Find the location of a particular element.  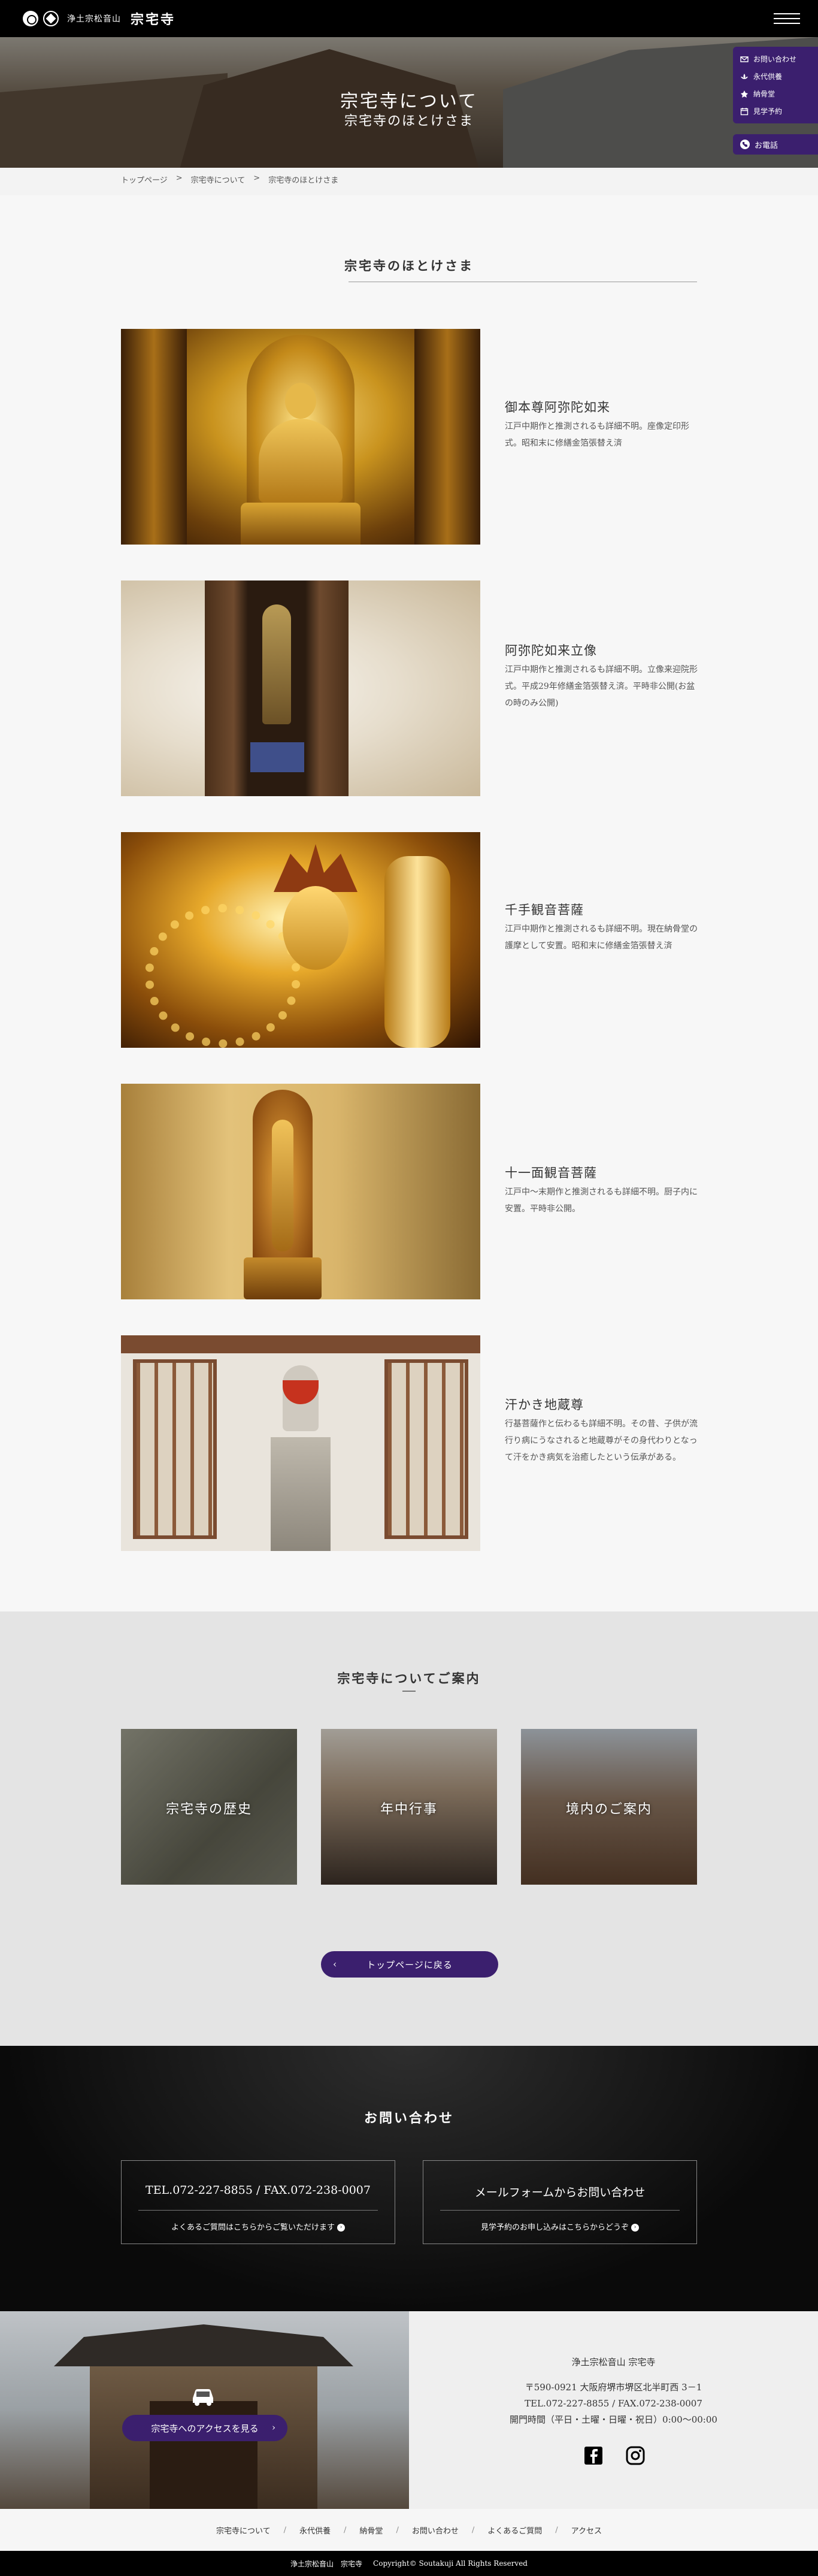

guide-title: 宗宅寺についてご案内 is located at coordinates (409, 1678).